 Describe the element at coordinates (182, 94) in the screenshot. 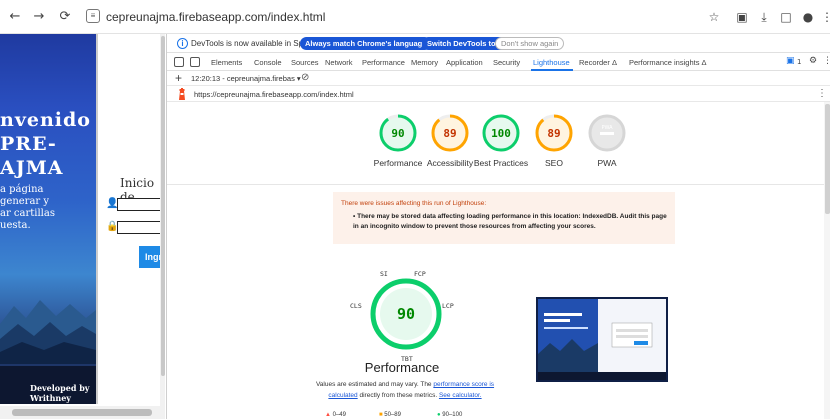

I see `lighthouse-logo-icon` at that location.